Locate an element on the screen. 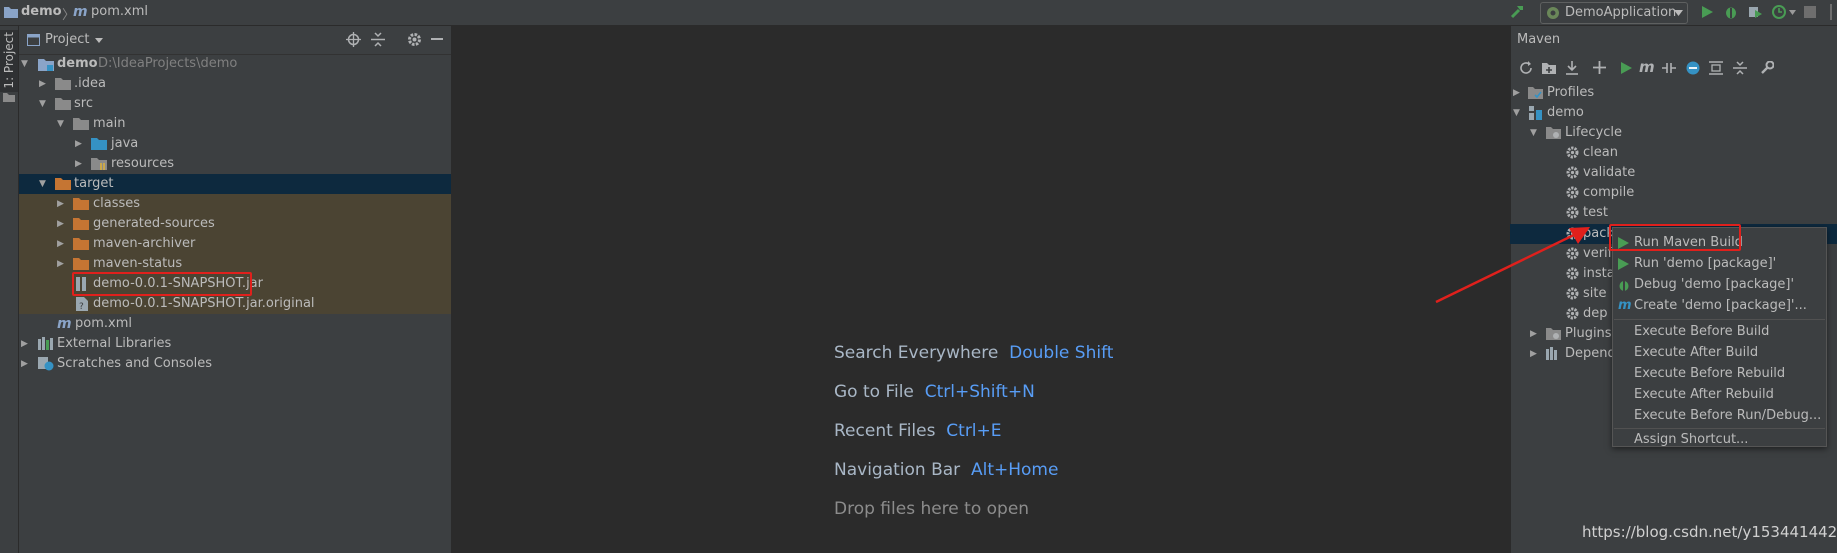 The image size is (1837, 553). project-view-selector: Project is located at coordinates (67, 39).